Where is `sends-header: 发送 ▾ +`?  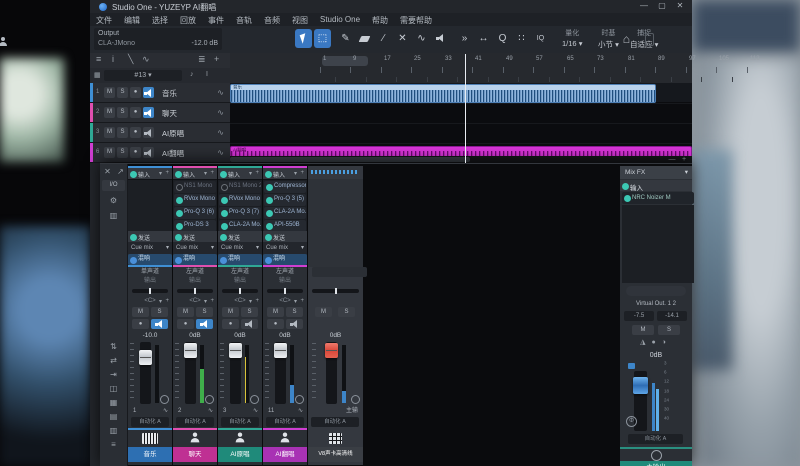 sends-header: 发送 ▾ + is located at coordinates (150, 268).